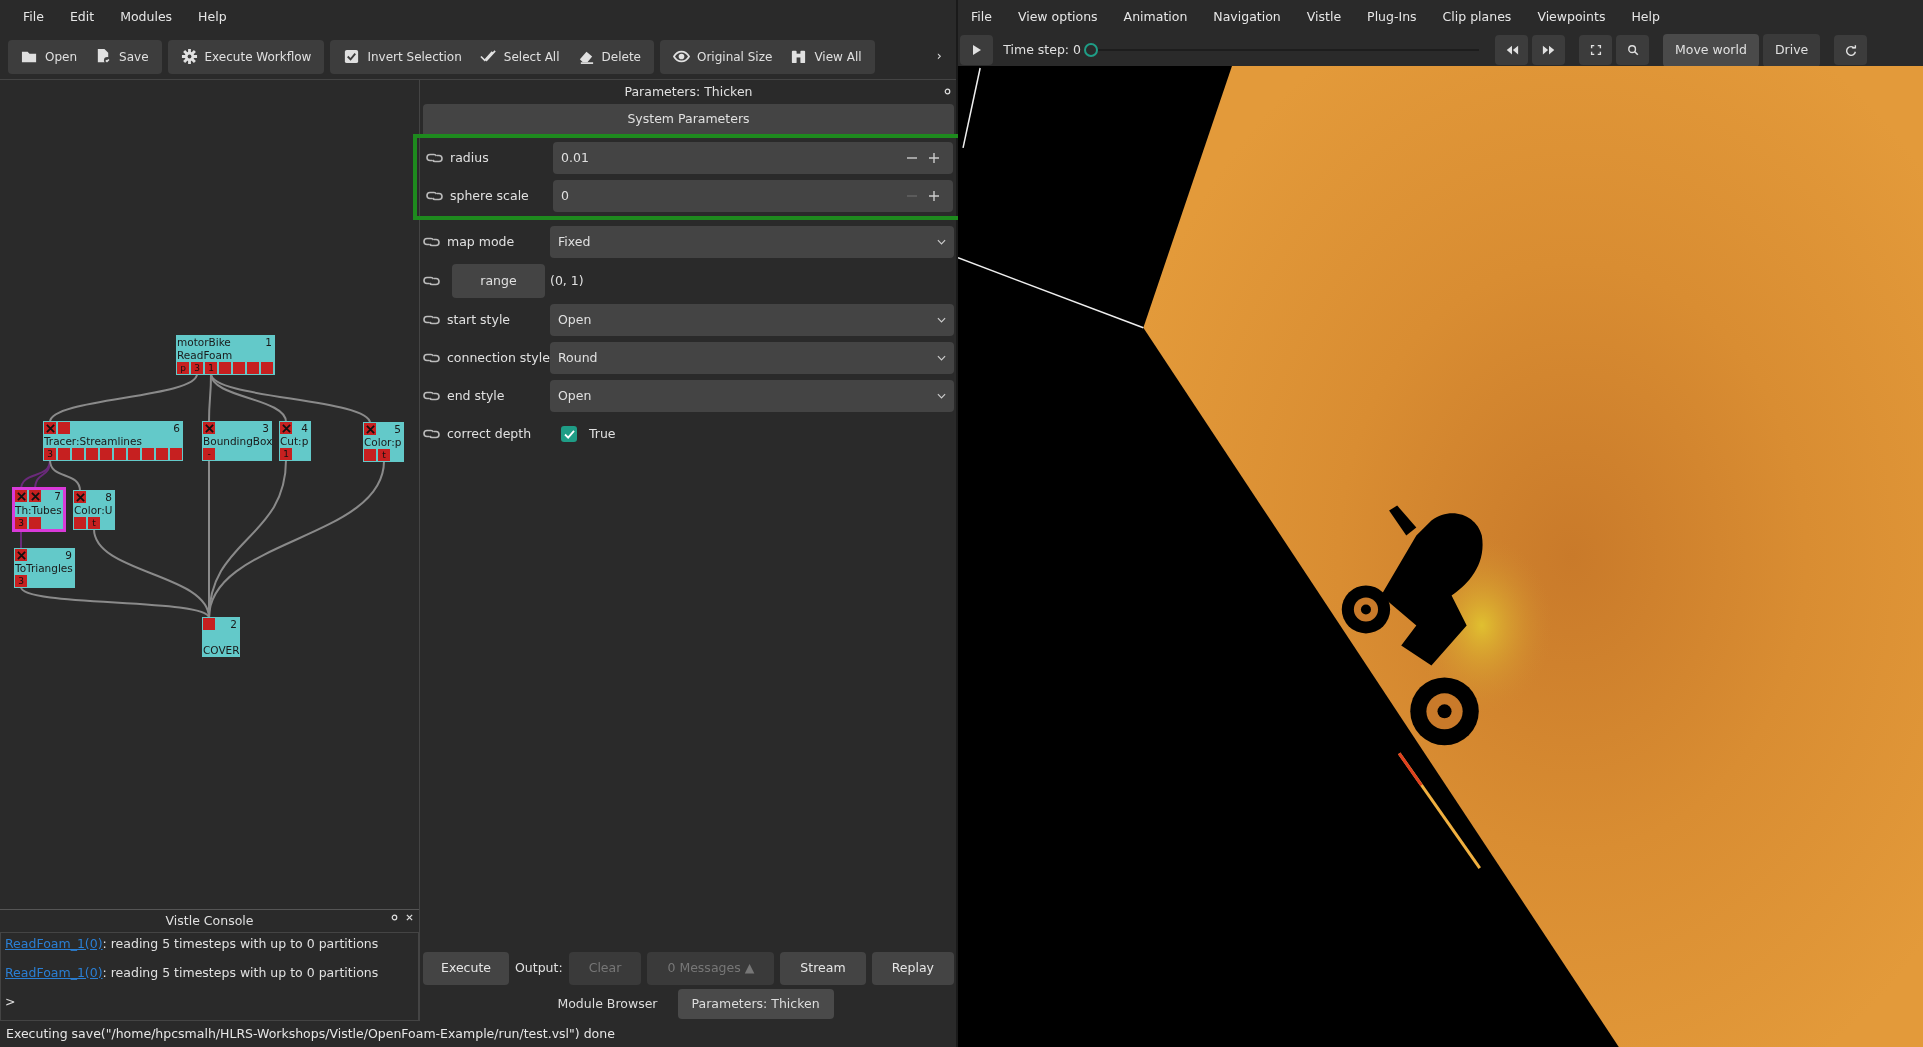  What do you see at coordinates (489, 195) in the screenshot?
I see `parameter-label: sphere scale` at bounding box center [489, 195].